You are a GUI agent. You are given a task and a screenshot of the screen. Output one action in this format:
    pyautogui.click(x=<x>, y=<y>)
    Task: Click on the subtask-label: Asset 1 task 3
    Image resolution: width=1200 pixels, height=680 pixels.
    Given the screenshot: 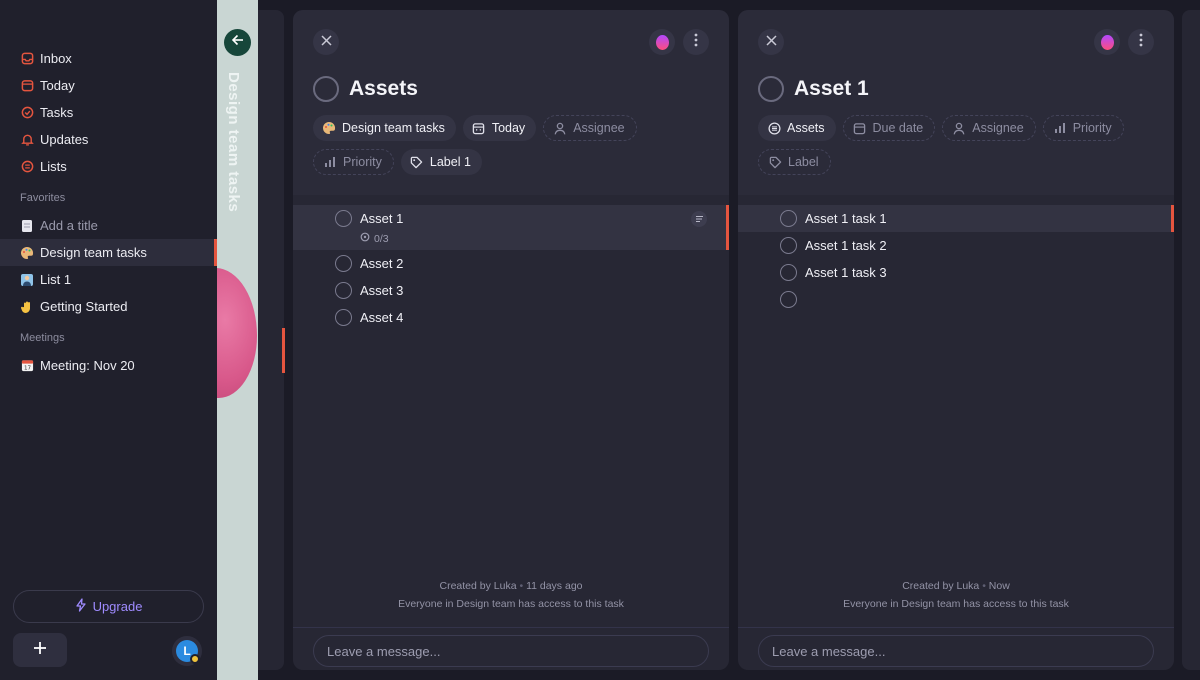 What is the action you would take?
    pyautogui.click(x=846, y=272)
    